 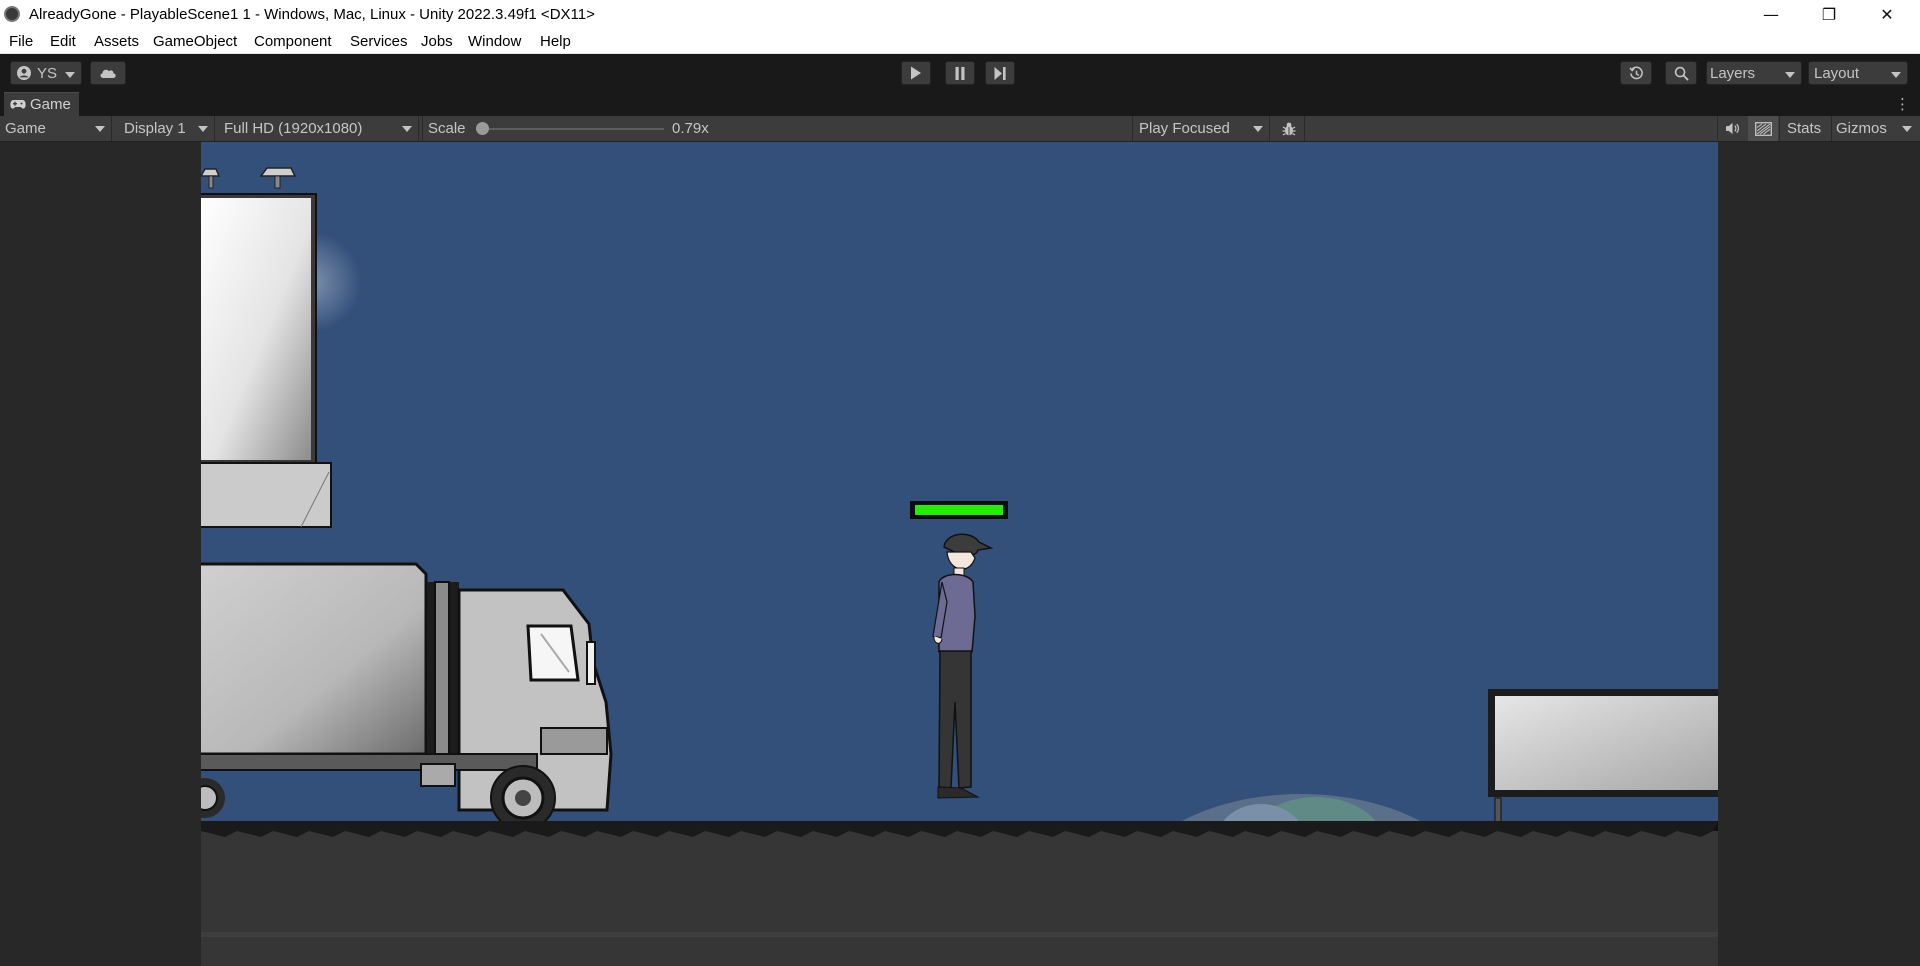 I want to click on step-button, so click(x=1000, y=73).